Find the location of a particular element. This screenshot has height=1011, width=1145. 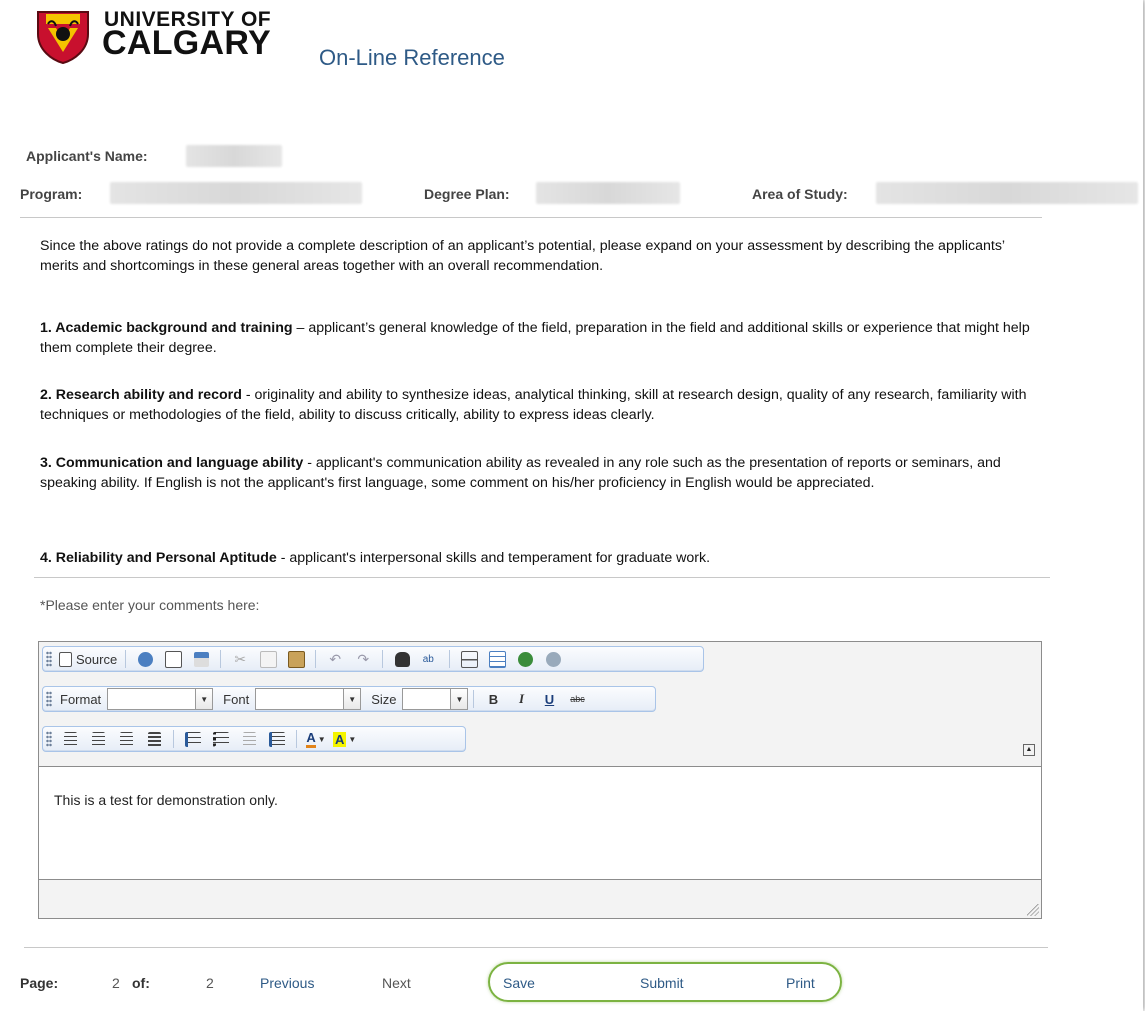

align-left-button is located at coordinates (70, 739).